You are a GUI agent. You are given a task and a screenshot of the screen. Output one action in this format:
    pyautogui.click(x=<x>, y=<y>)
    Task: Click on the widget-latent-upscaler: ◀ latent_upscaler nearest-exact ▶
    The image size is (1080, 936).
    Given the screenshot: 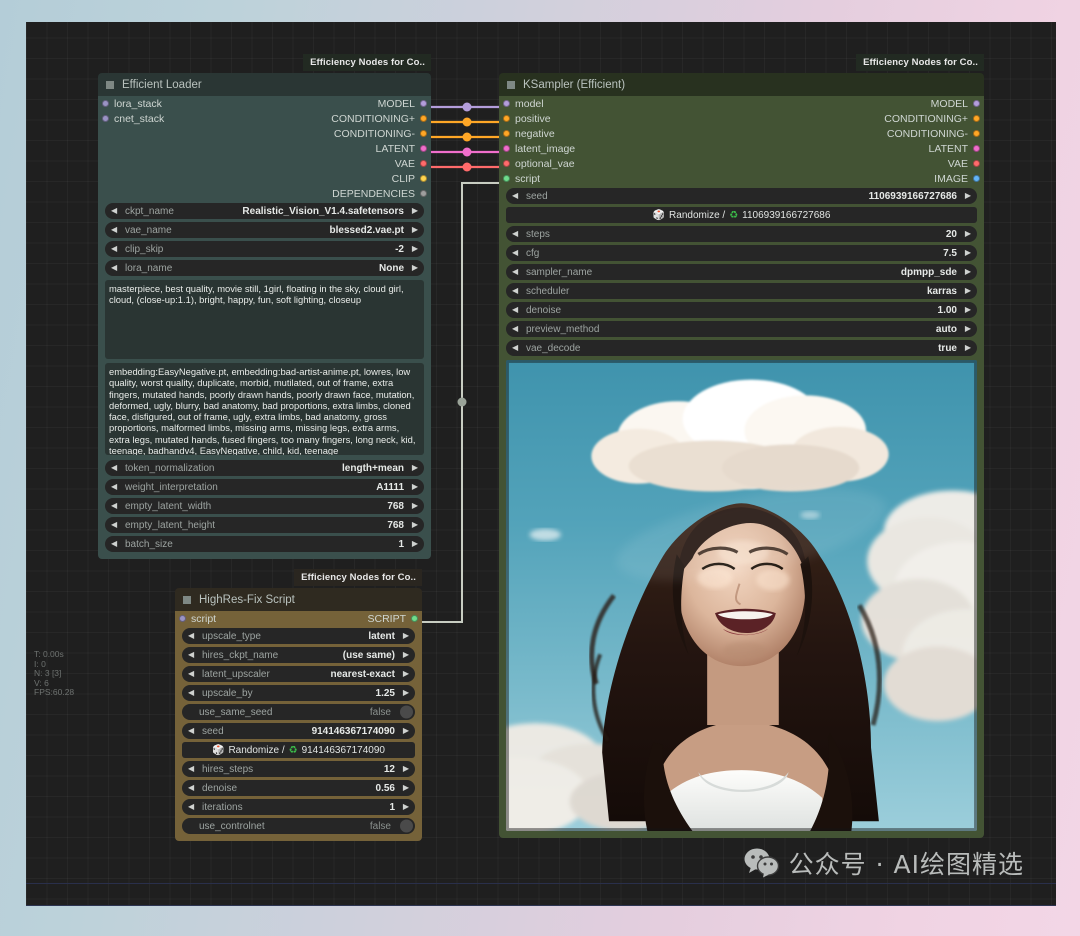 What is the action you would take?
    pyautogui.click(x=298, y=674)
    